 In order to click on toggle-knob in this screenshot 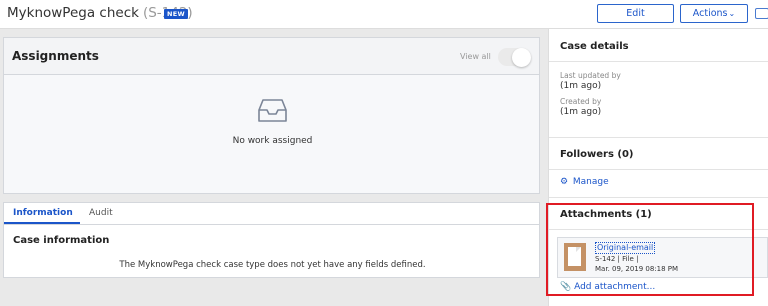, I will do `click(521, 57)`.